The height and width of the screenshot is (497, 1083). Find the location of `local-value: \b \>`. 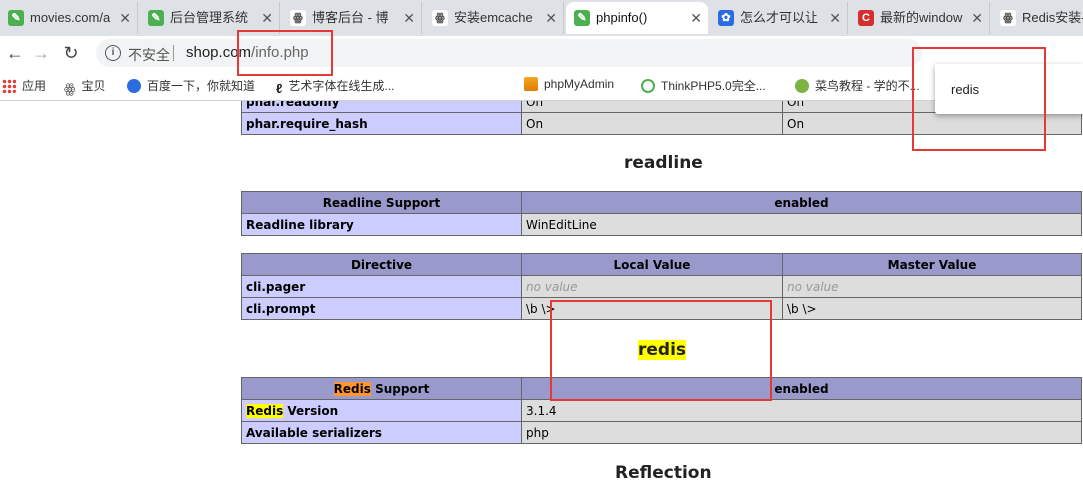

local-value: \b \> is located at coordinates (652, 308).